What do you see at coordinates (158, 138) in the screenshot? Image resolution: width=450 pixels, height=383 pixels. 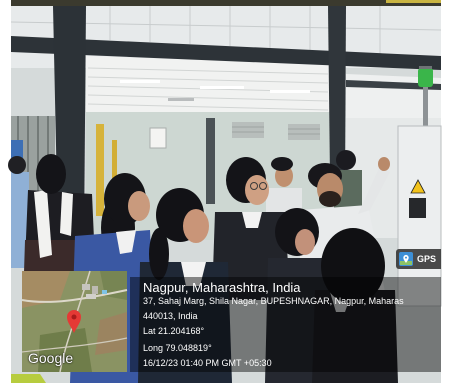 I see `wall-notice` at bounding box center [158, 138].